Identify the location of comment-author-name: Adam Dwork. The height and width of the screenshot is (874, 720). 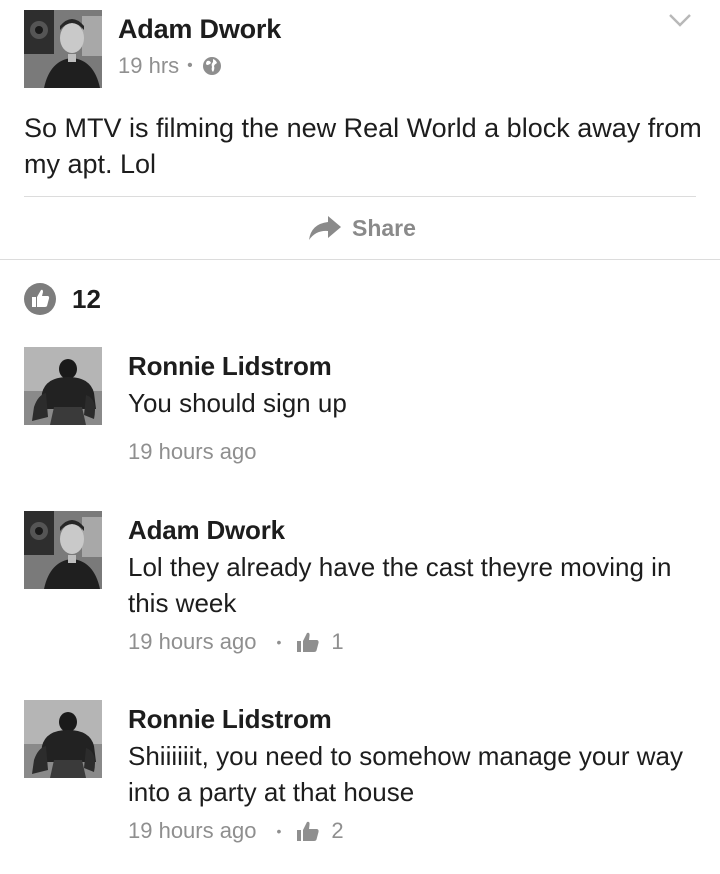
(206, 530).